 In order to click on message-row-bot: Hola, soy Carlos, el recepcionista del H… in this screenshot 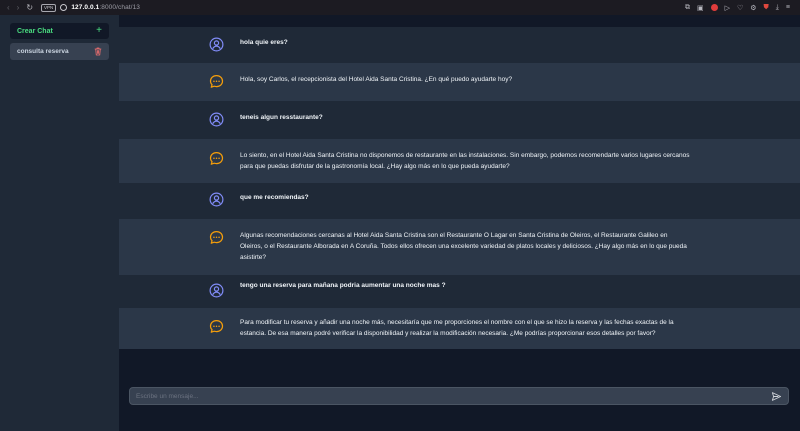, I will do `click(459, 82)`.